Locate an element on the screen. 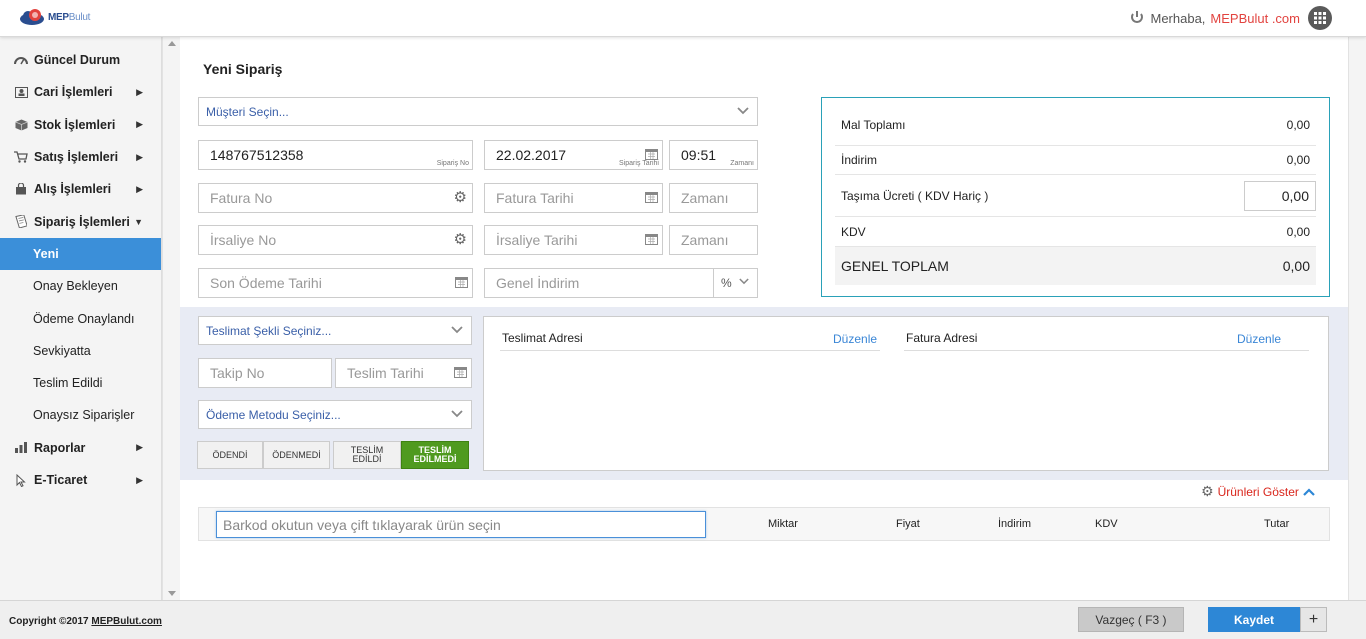 The height and width of the screenshot is (639, 1366). goods-total-value: 0,00 is located at coordinates (1298, 124).